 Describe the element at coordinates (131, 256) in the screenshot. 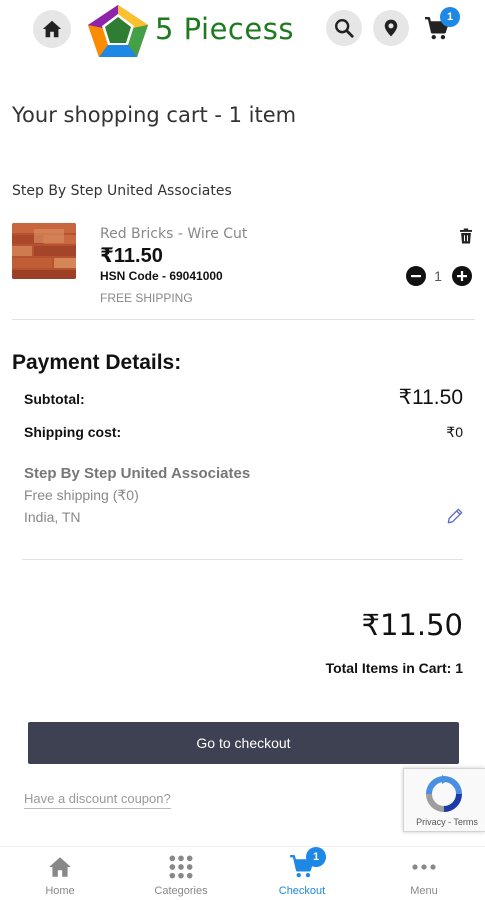

I see `product-price: ₹11.50` at that location.